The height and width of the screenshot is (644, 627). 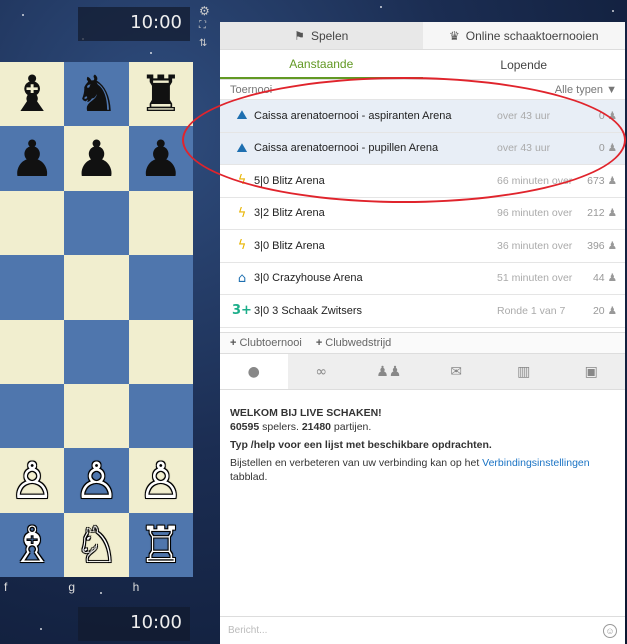 I want to click on tournament-start-time: 36 minuten over, so click(x=535, y=245).